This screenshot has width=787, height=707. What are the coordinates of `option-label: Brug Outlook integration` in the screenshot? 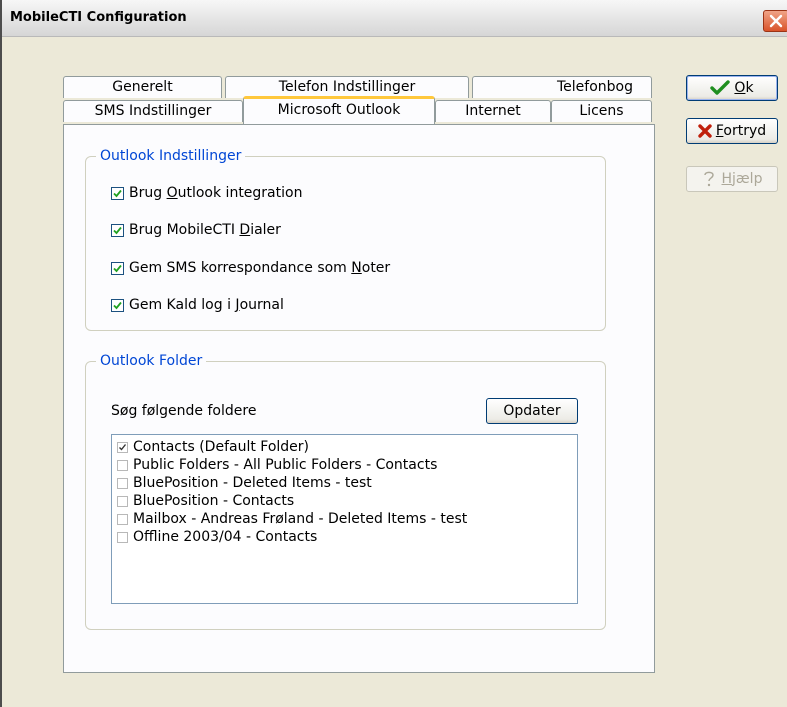 It's located at (216, 193).